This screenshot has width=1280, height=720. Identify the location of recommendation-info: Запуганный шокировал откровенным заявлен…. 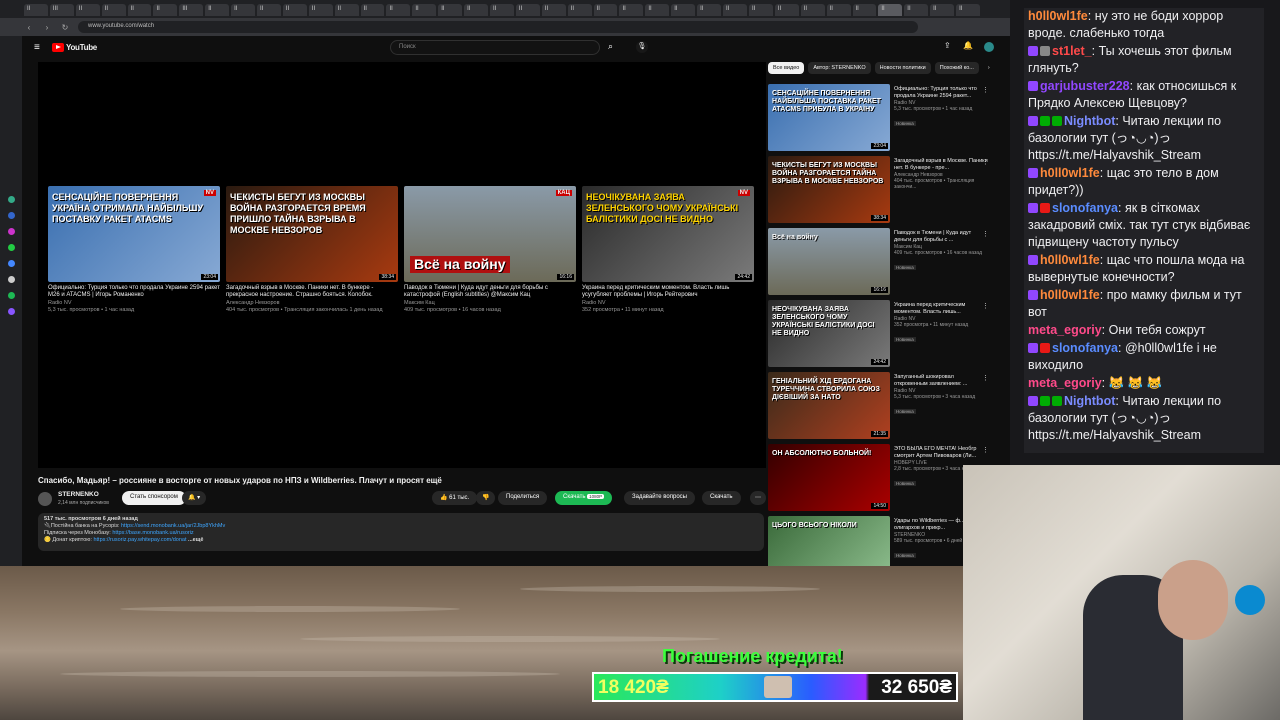
(941, 396).